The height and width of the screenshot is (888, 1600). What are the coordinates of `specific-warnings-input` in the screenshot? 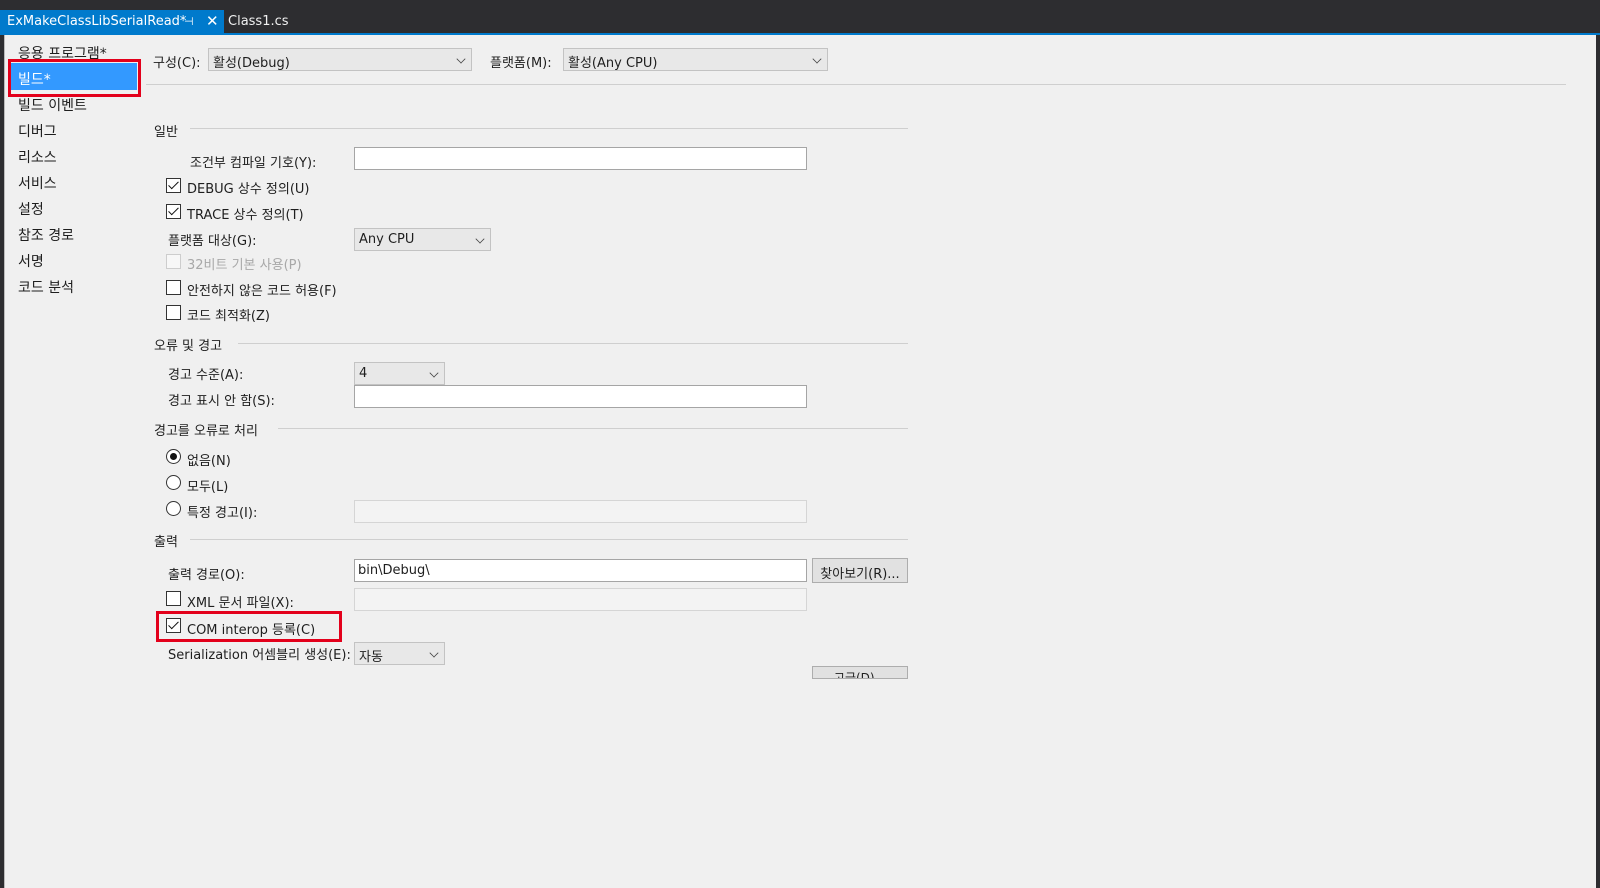 It's located at (580, 511).